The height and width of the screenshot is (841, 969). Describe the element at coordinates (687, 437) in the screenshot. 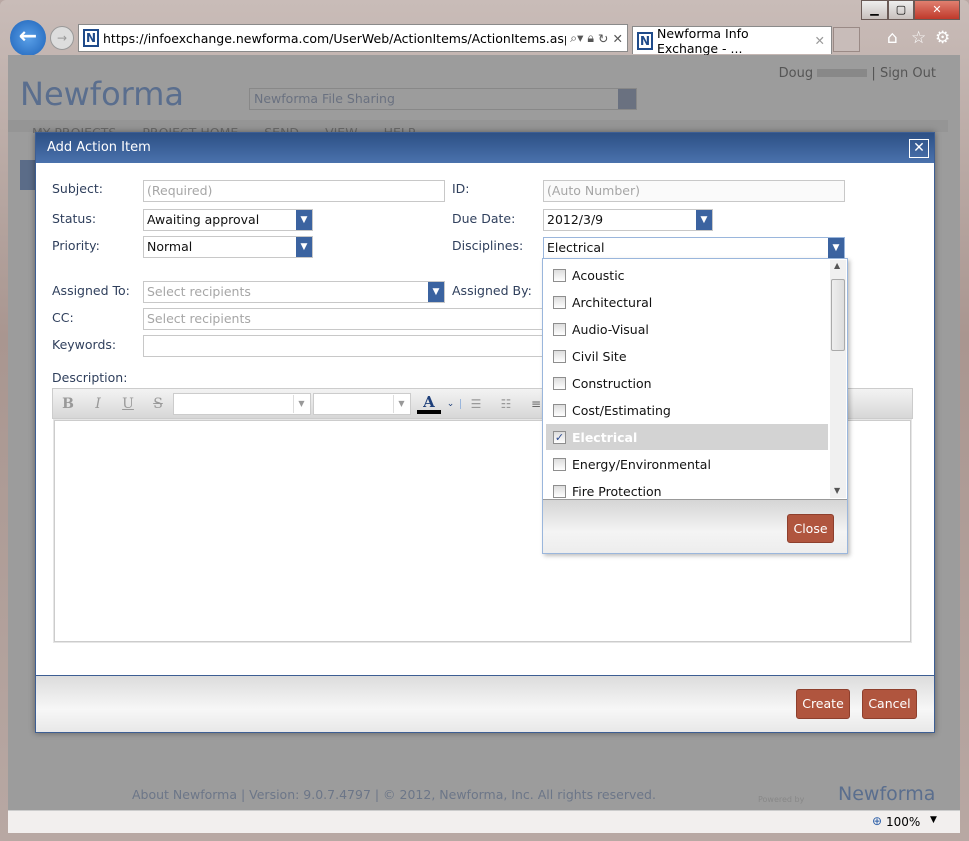

I see `discipline-option: ✓ Electrical` at that location.